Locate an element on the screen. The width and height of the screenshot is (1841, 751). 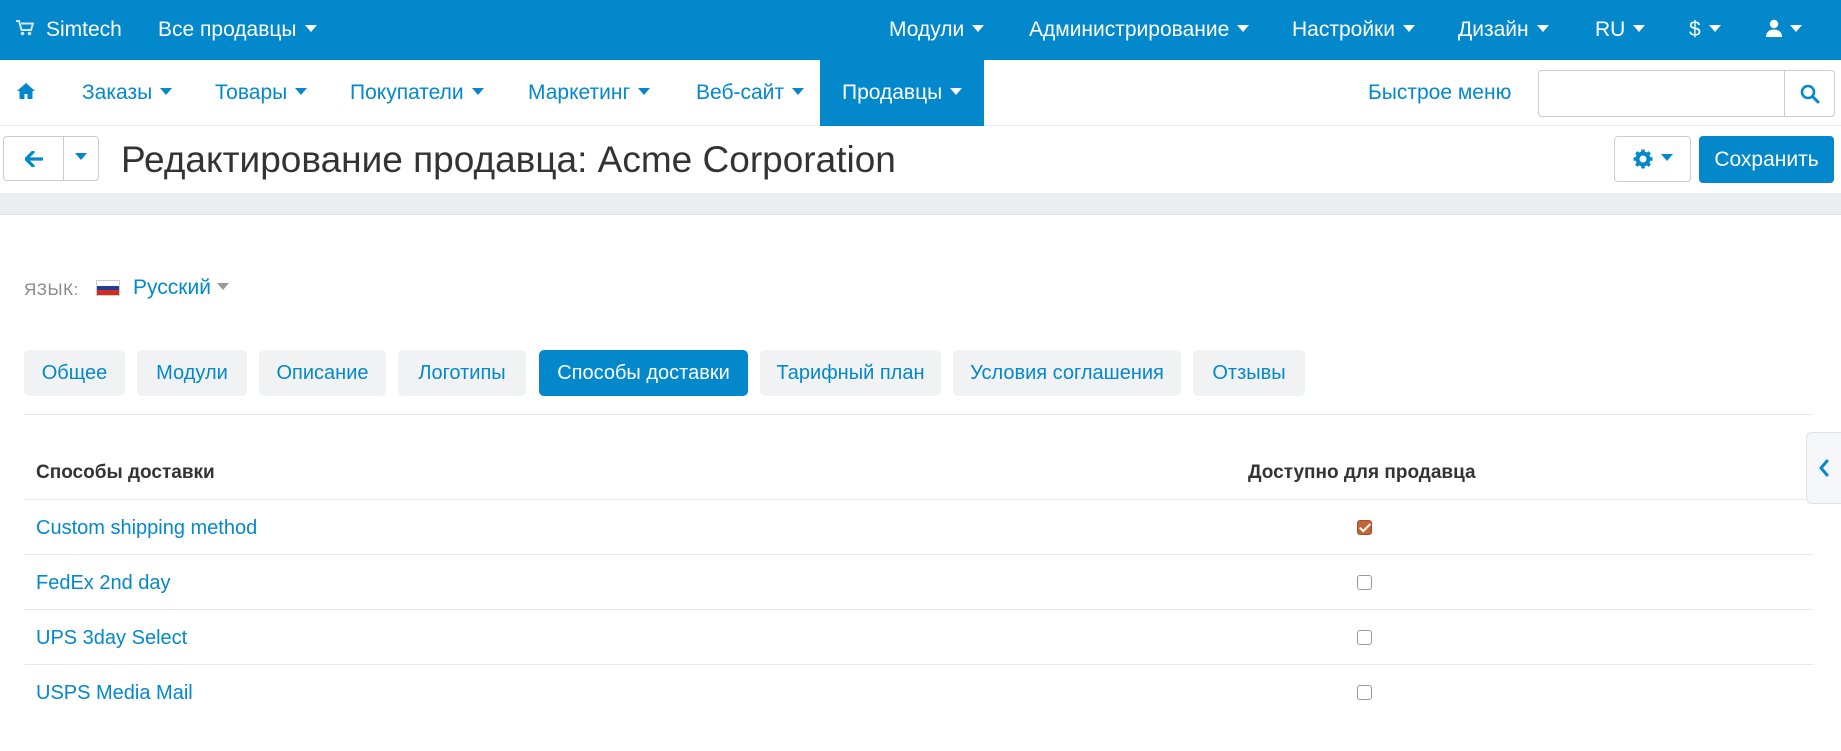
home-link is located at coordinates (26, 93).